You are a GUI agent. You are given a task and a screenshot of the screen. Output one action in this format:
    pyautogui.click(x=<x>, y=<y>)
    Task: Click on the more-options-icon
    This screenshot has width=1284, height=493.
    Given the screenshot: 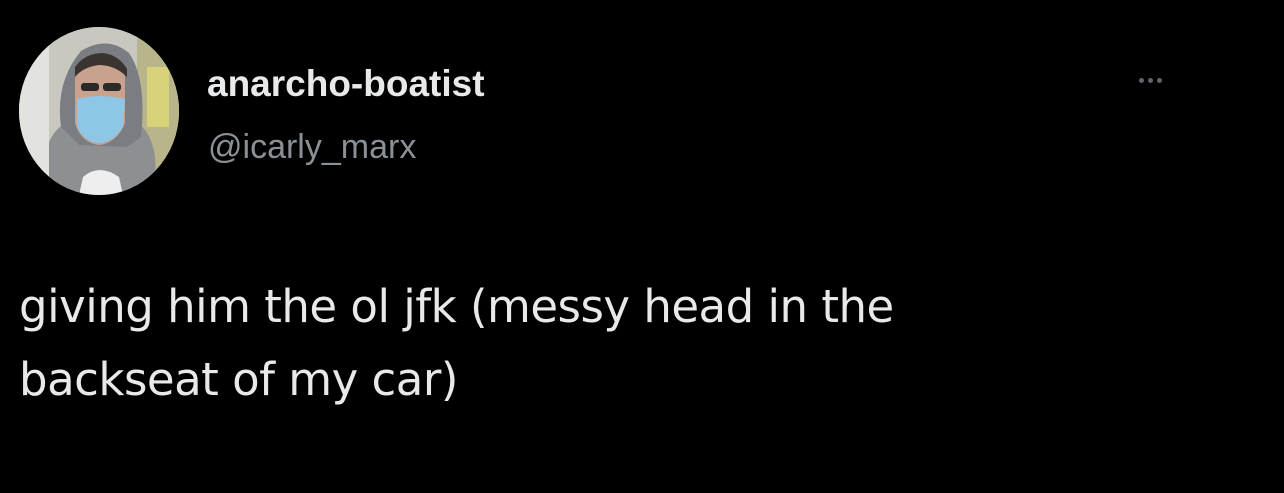 What is the action you would take?
    pyautogui.click(x=1150, y=80)
    